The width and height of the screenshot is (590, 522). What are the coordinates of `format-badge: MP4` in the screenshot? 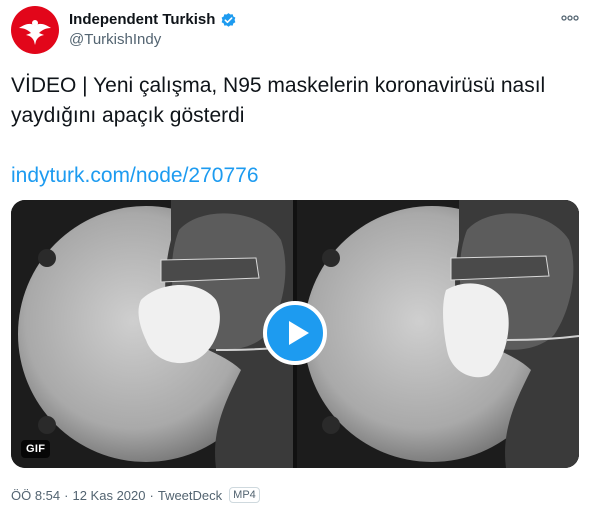 It's located at (244, 495).